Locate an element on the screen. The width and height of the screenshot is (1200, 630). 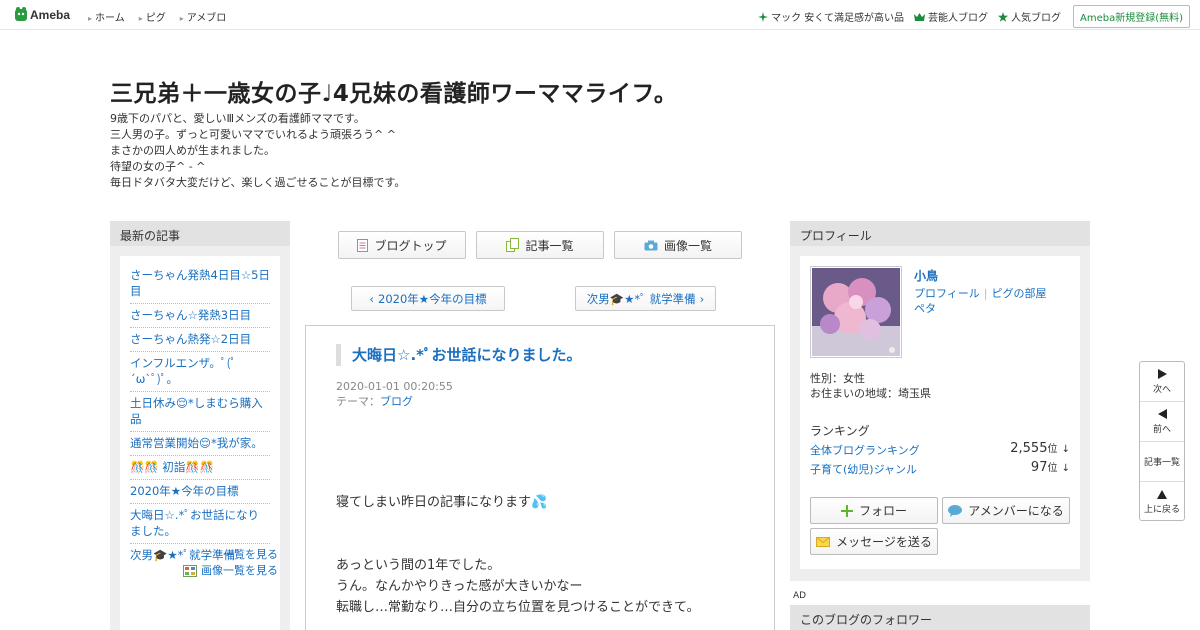
flower-bouquet-image is located at coordinates (856, 312).